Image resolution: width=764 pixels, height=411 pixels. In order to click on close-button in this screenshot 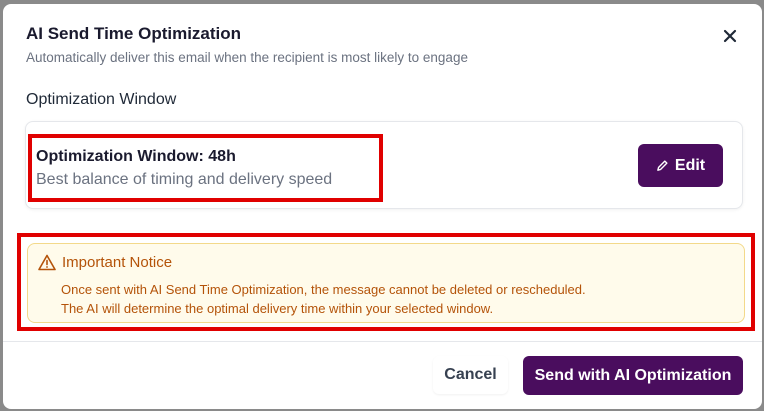, I will do `click(730, 36)`.